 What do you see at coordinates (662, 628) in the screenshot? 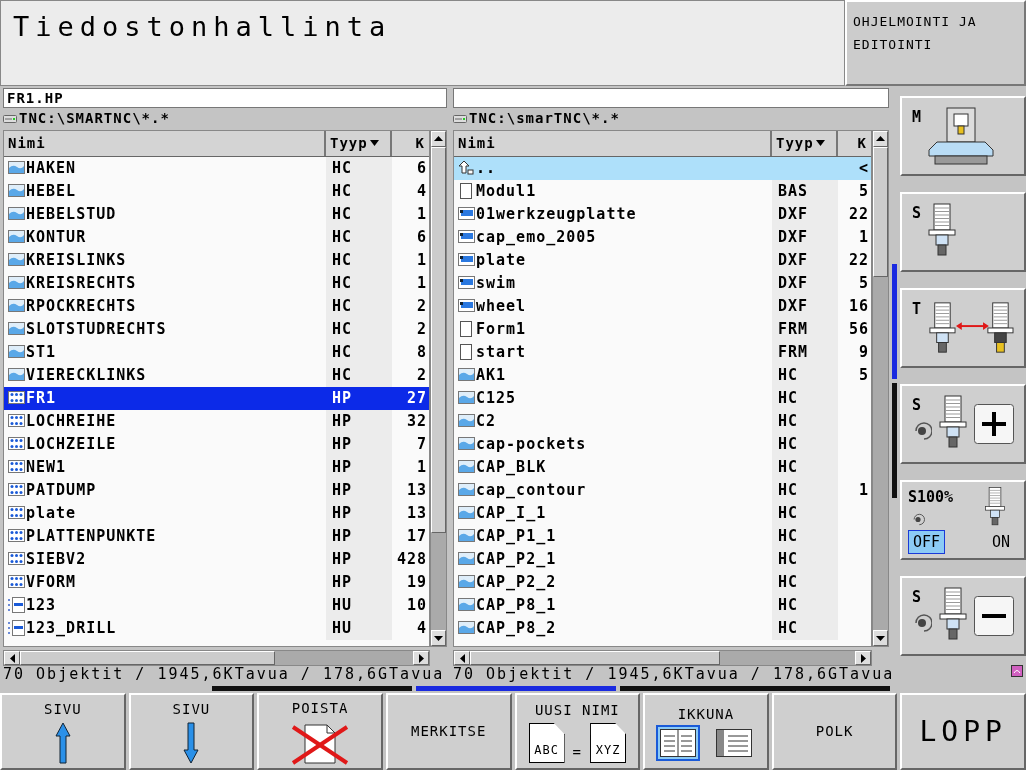
I see `file-row: CAP_P8_2 HC` at bounding box center [662, 628].